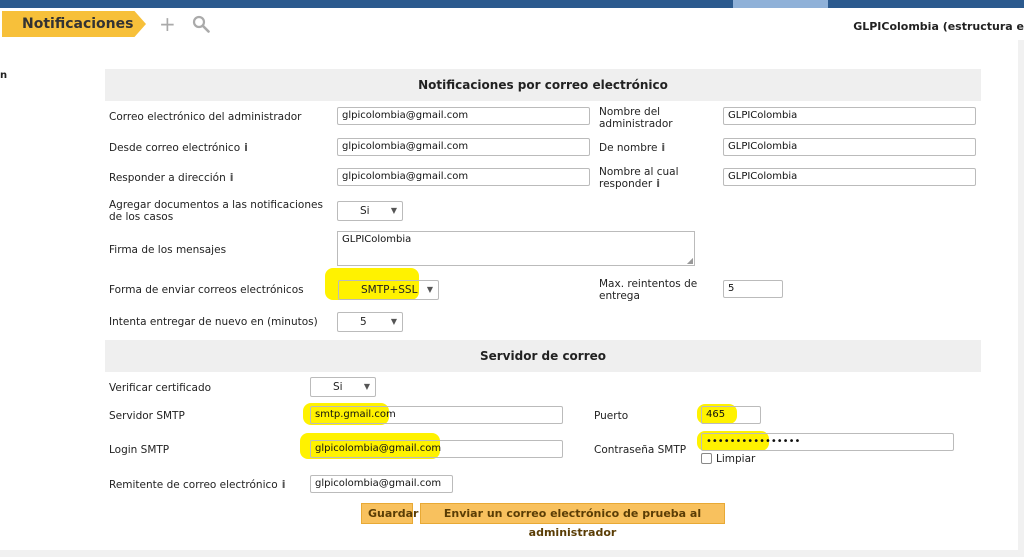 This screenshot has width=1024, height=557. I want to click on breadcrumb-notificaciones: Notificaciones, so click(74, 24).